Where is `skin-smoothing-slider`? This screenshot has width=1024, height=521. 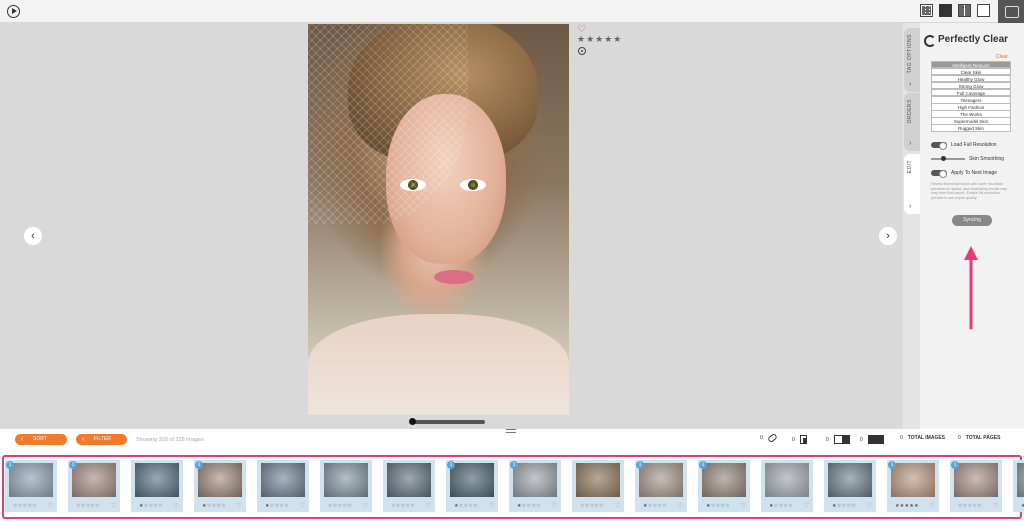 skin-smoothing-slider is located at coordinates (948, 158).